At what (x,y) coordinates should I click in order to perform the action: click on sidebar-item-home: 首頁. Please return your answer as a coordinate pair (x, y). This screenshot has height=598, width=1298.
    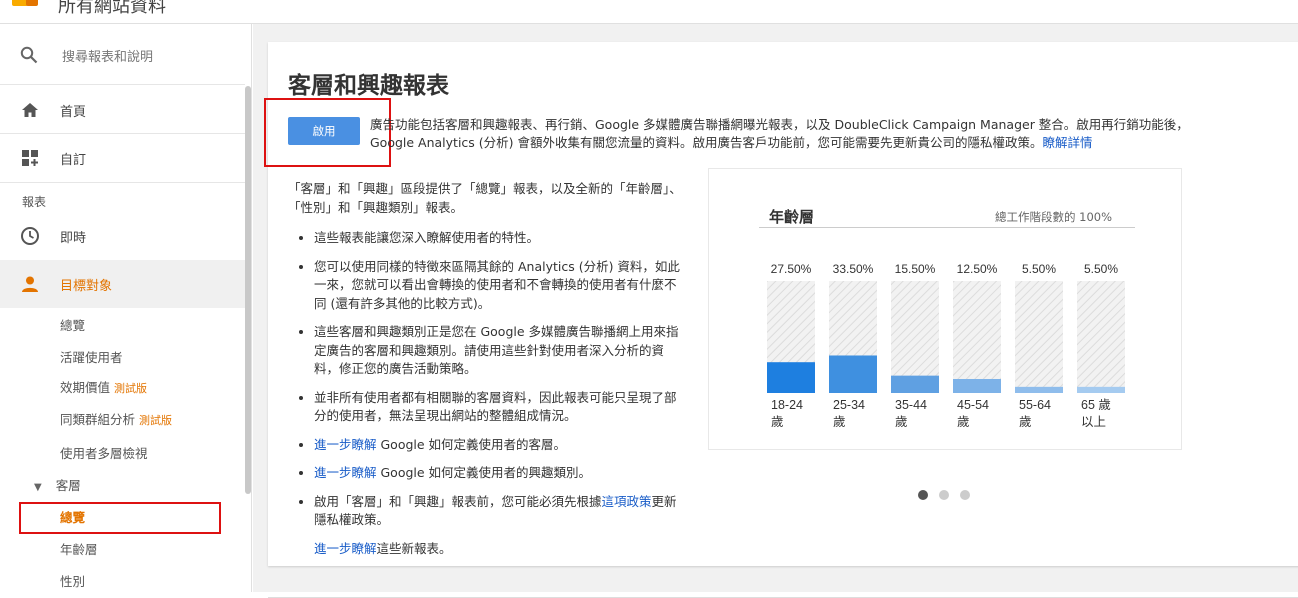
    Looking at the image, I should click on (122, 110).